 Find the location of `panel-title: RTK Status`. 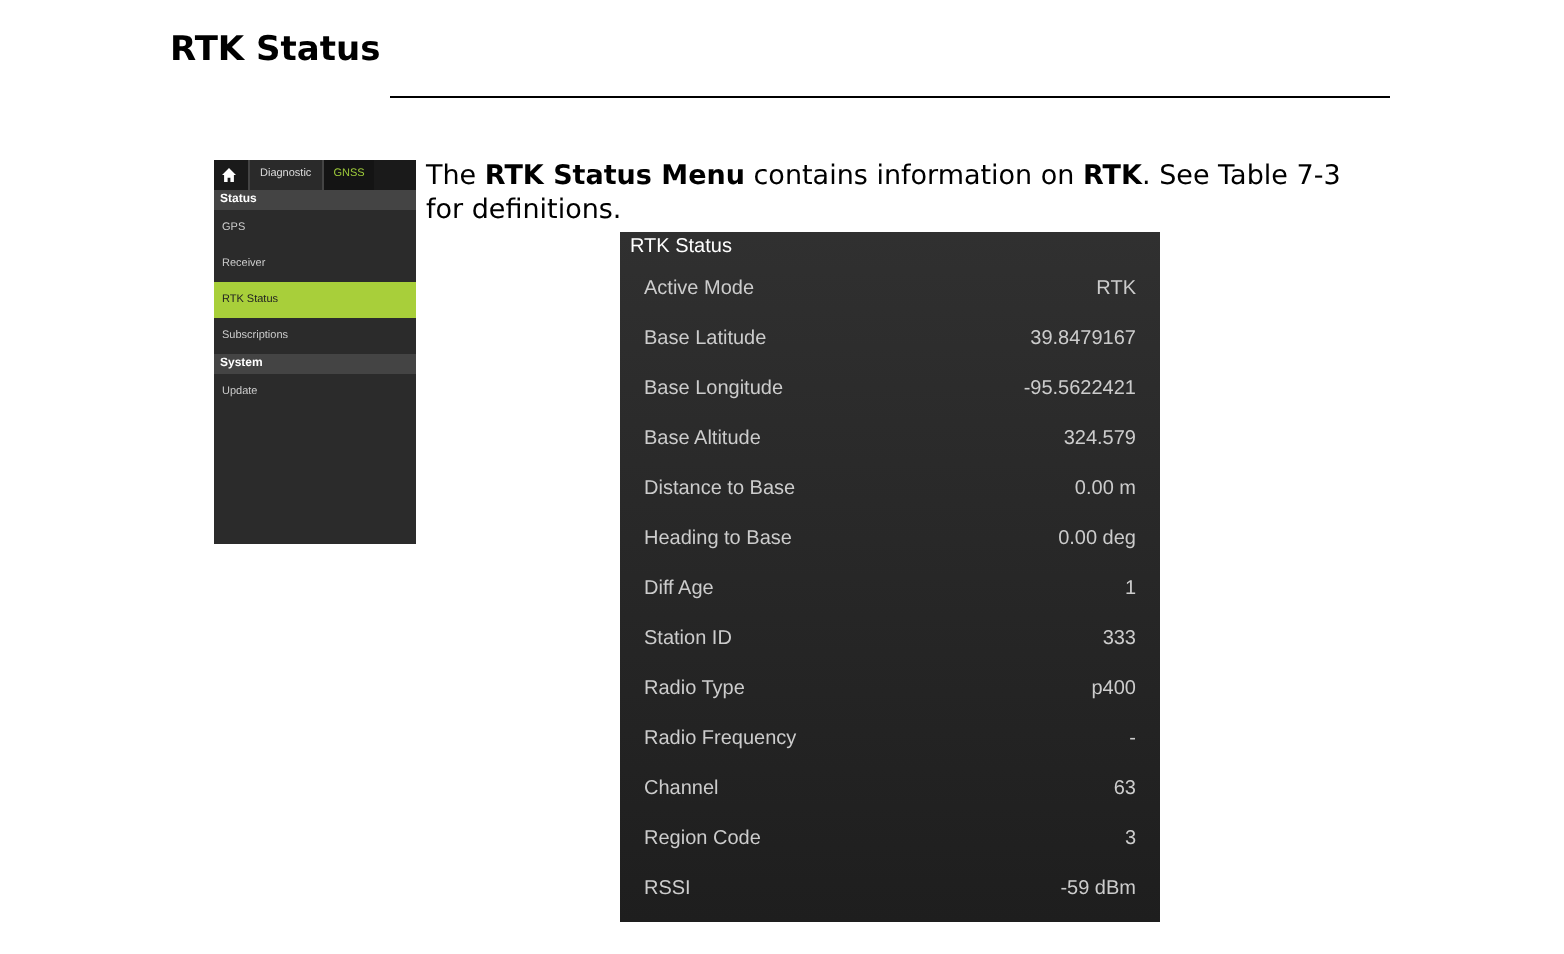

panel-title: RTK Status is located at coordinates (681, 248).